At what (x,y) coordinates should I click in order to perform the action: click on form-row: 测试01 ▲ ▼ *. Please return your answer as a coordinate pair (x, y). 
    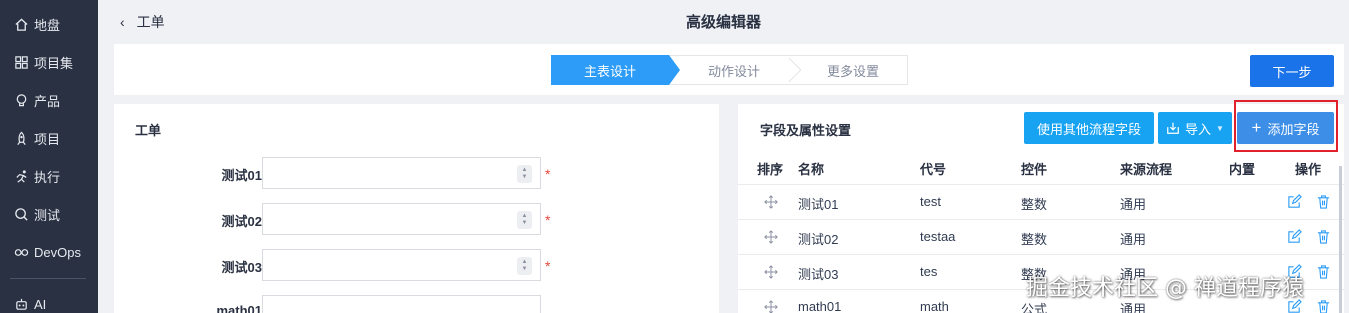
    Looking at the image, I should click on (416, 173).